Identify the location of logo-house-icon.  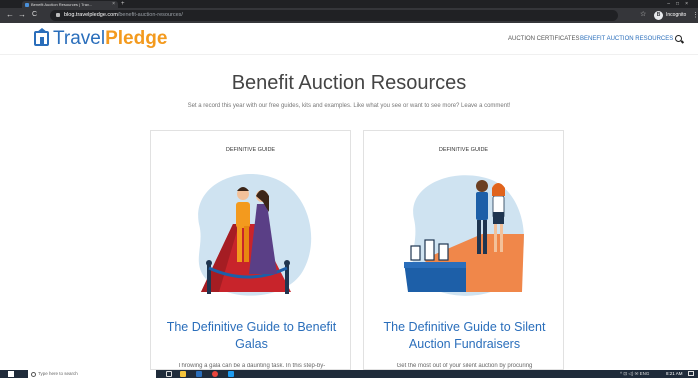
(41, 37).